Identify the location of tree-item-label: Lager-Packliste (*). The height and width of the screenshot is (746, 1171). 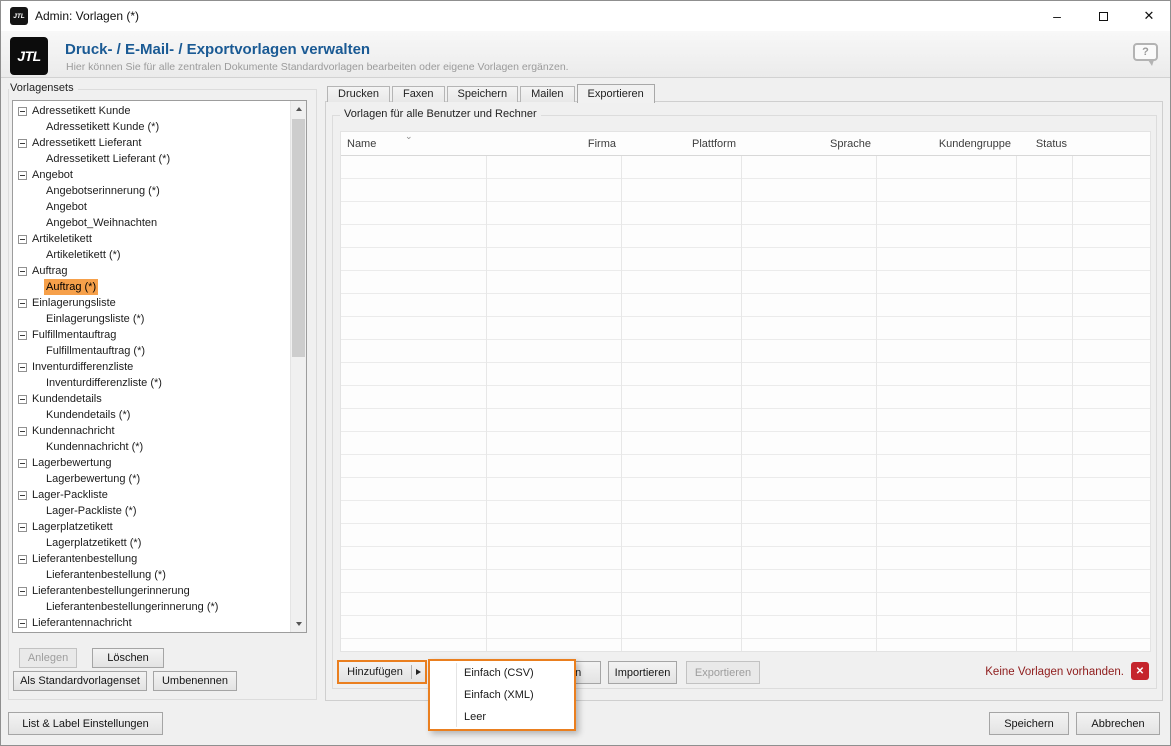
(91, 511).